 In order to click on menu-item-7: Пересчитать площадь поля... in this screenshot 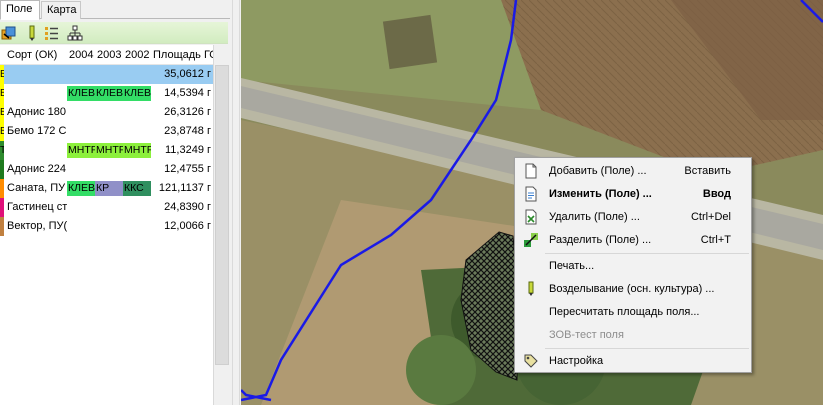, I will do `click(633, 312)`.